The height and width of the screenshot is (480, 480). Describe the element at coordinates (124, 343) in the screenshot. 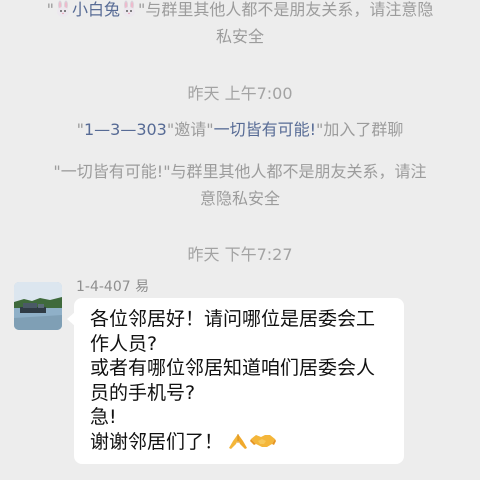

I see `message-line: 作人员?` at that location.